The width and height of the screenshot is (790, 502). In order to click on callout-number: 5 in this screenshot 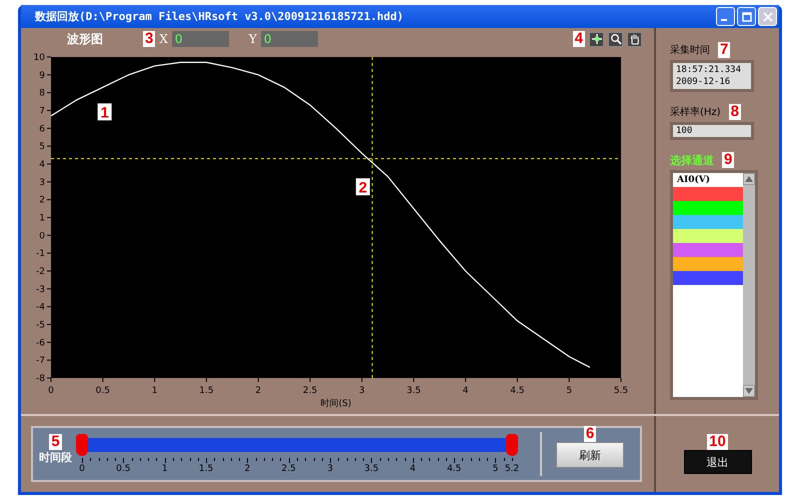, I will do `click(55, 442)`.